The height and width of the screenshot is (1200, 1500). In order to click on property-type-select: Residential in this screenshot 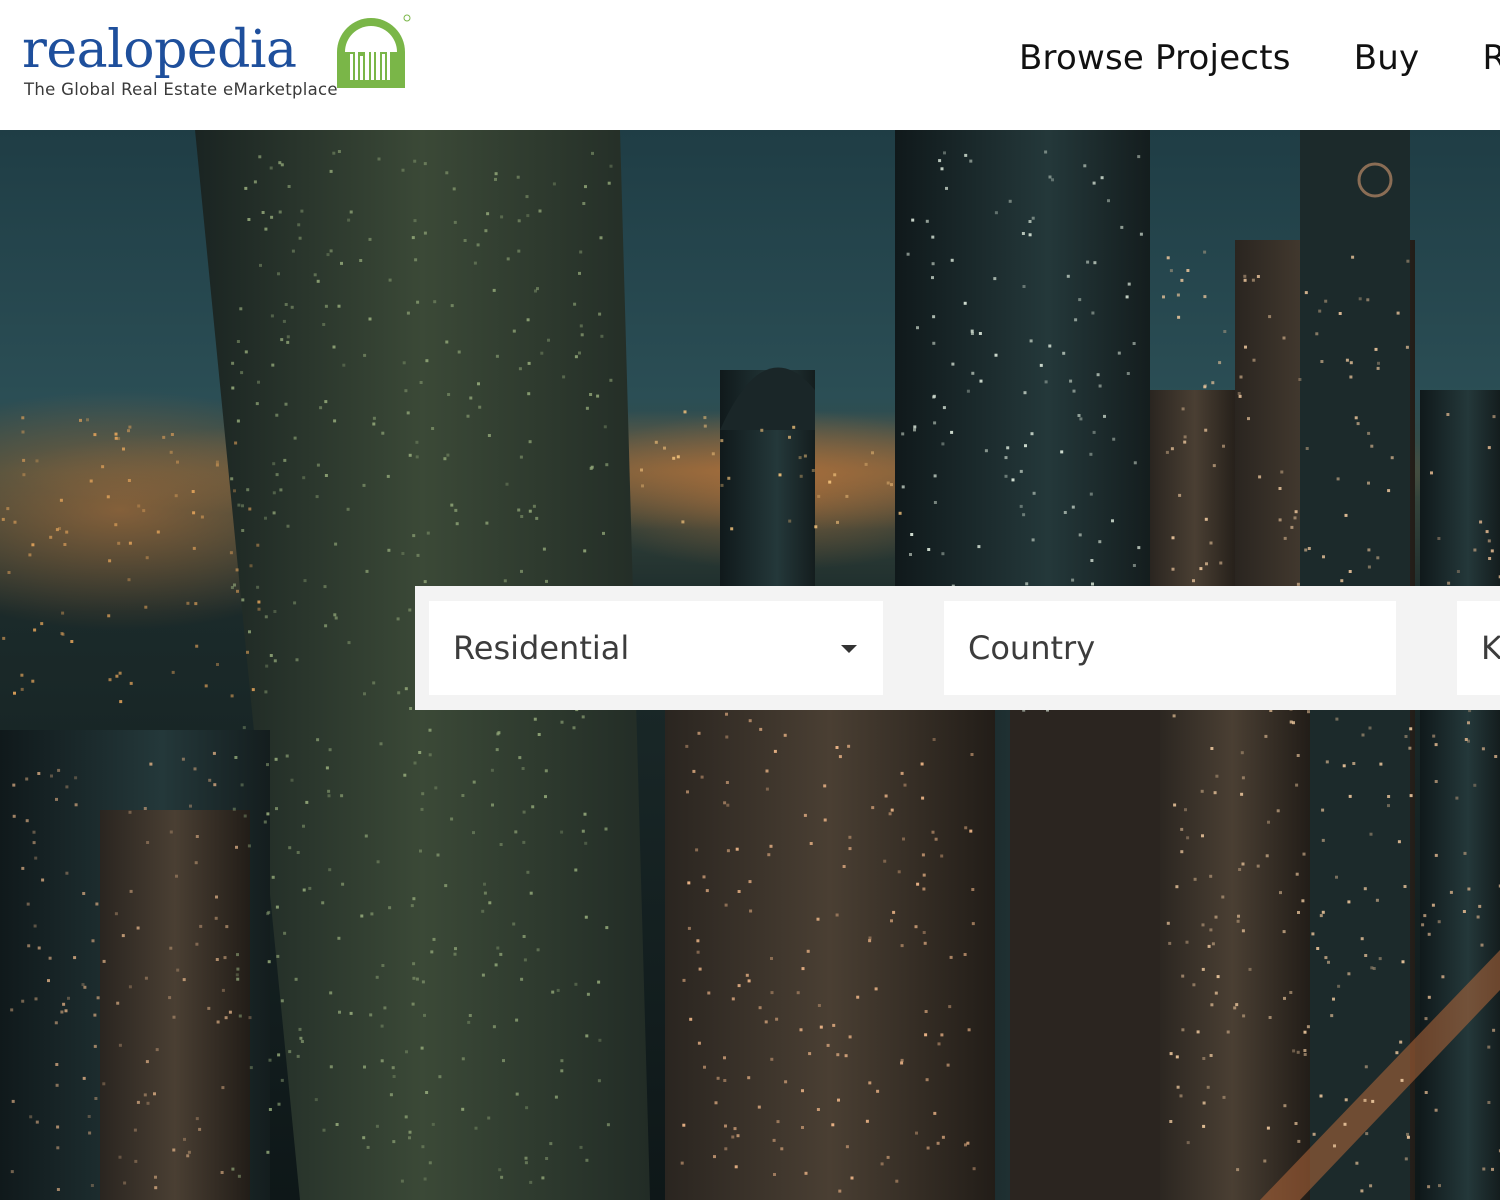, I will do `click(656, 648)`.